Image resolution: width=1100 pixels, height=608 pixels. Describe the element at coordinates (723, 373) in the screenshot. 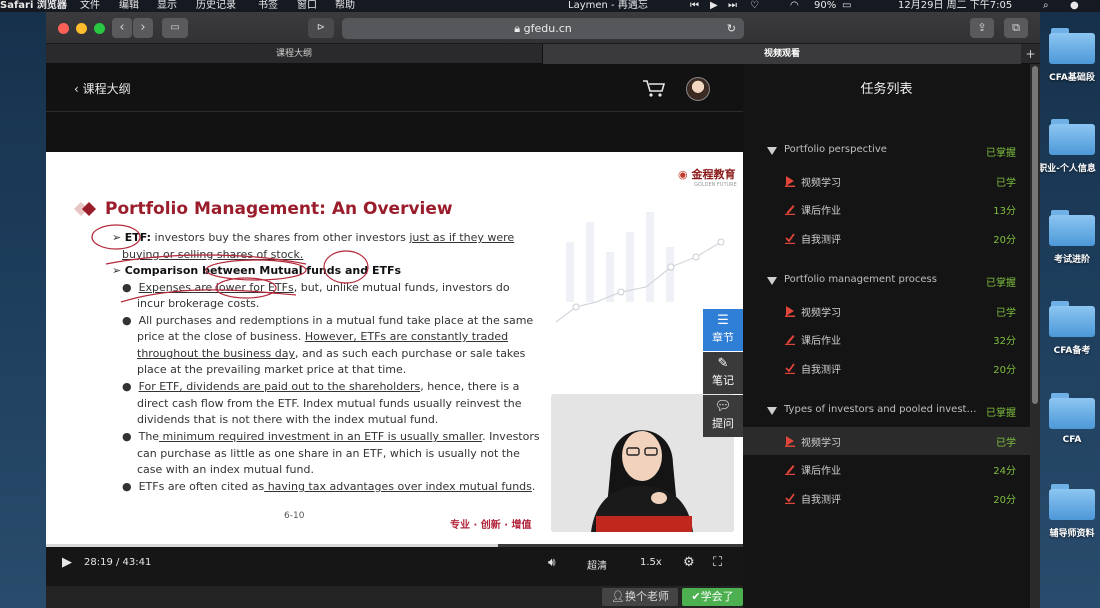

I see `notes-button: ✎ 笔记` at that location.